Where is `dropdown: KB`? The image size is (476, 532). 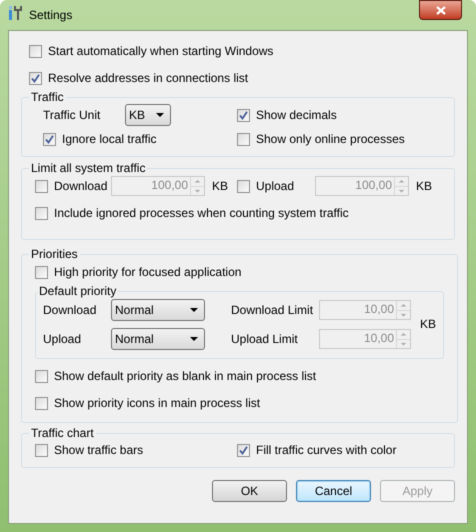 dropdown: KB is located at coordinates (148, 115).